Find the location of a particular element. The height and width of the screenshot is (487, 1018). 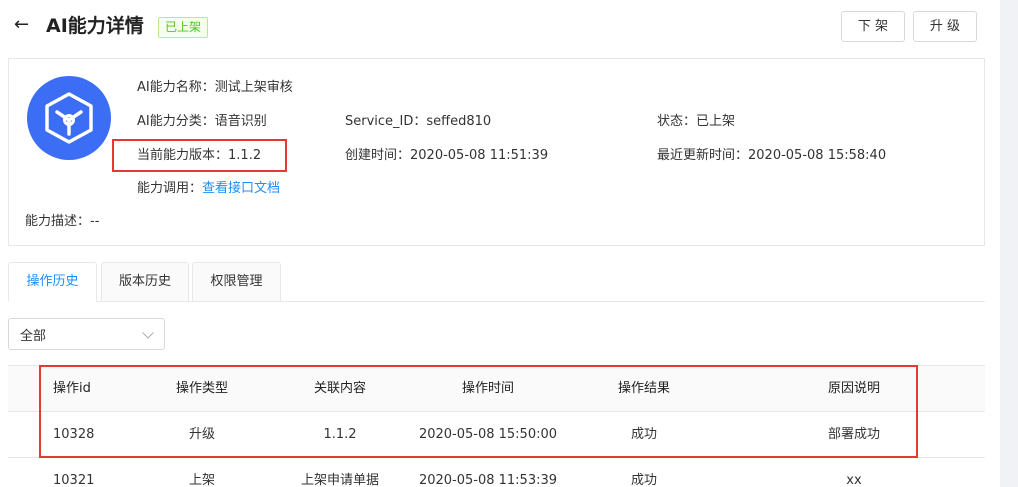

service-id-value: seffed810 is located at coordinates (459, 121).